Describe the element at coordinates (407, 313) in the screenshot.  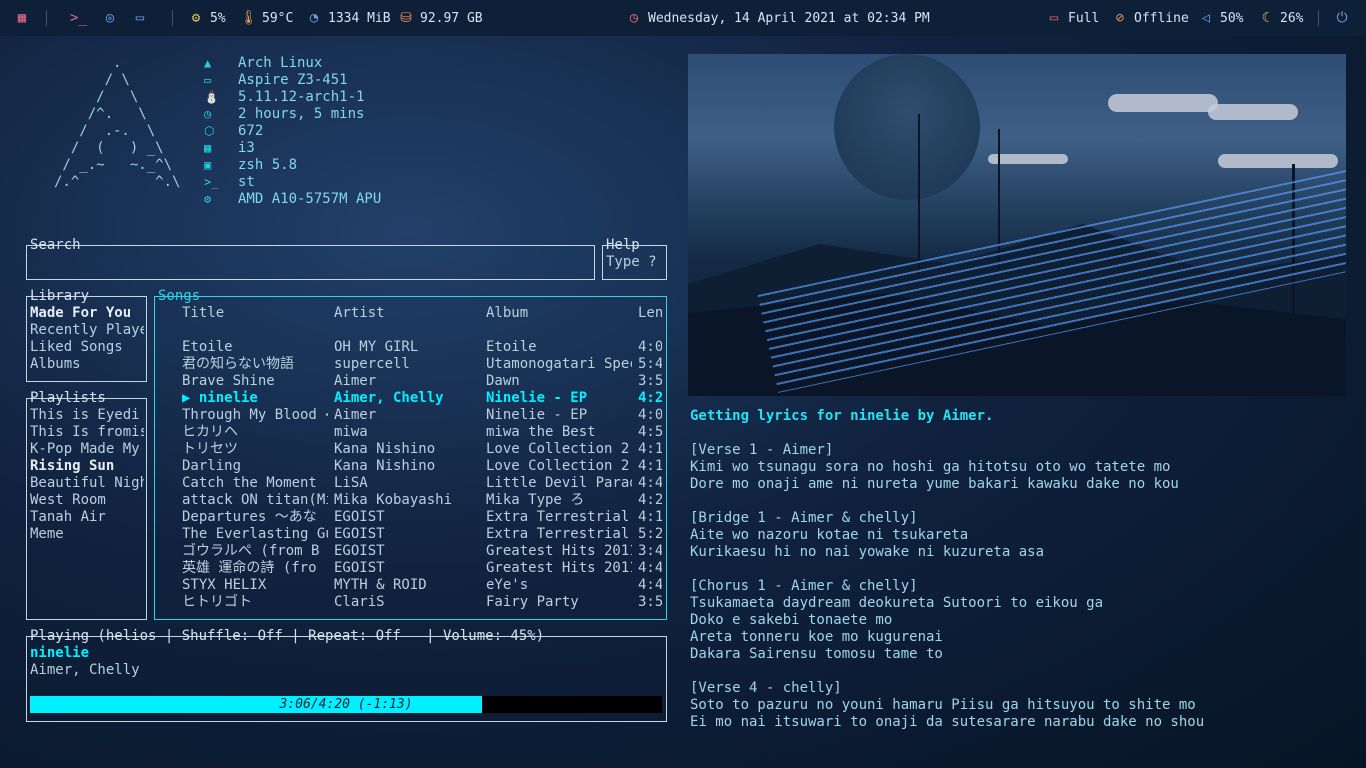
I see `artist-header: Artist` at that location.